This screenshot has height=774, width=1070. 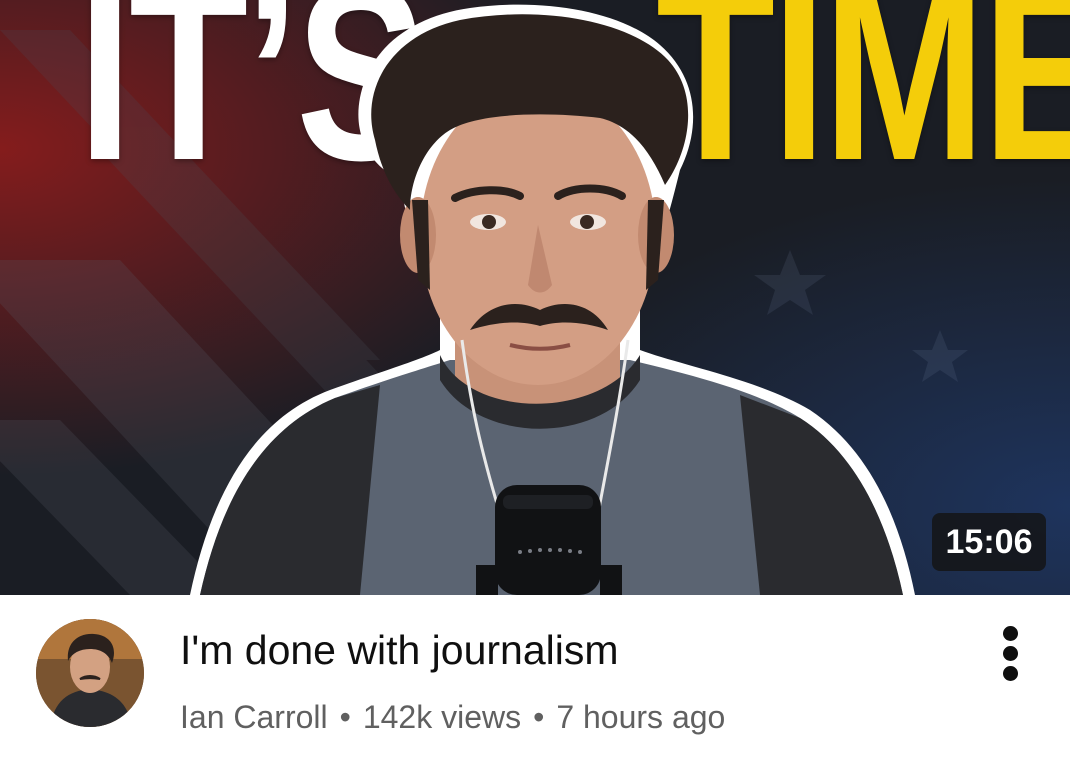 I want to click on upload-age: 7 hours ago, so click(x=641, y=717).